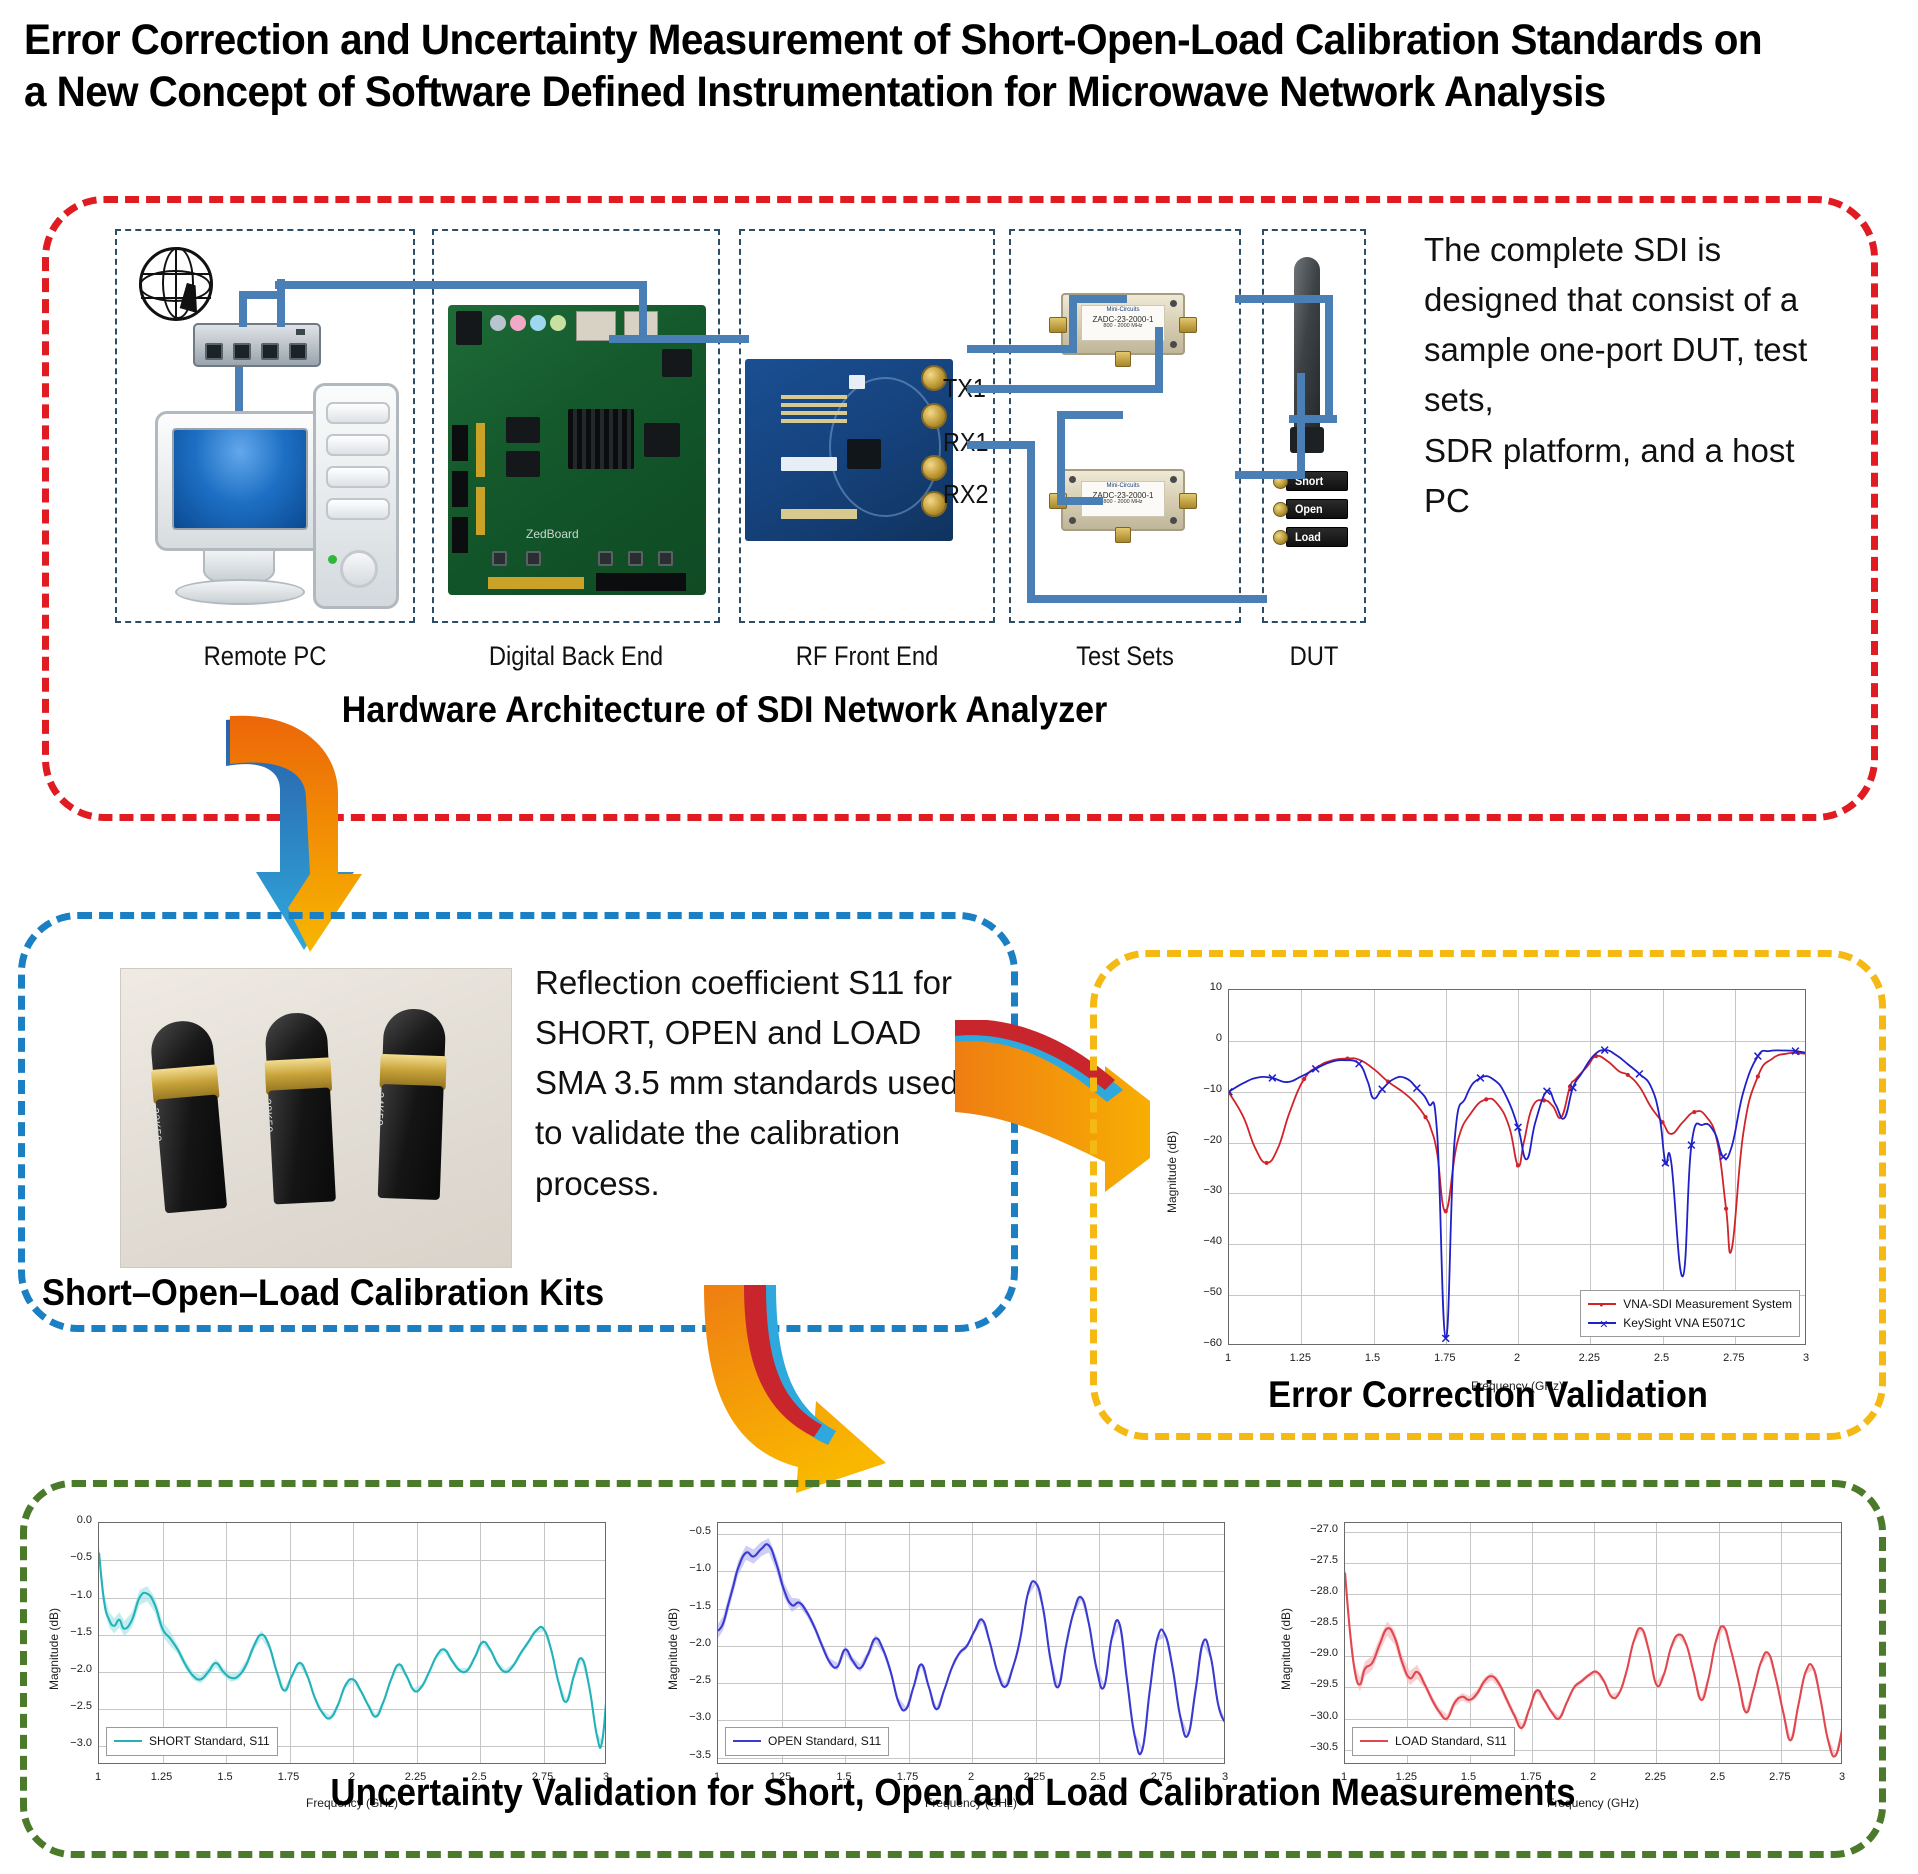 This screenshot has width=1918, height=1874. What do you see at coordinates (1445, 1358) in the screenshot?
I see `x-tick-label: 1.75` at bounding box center [1445, 1358].